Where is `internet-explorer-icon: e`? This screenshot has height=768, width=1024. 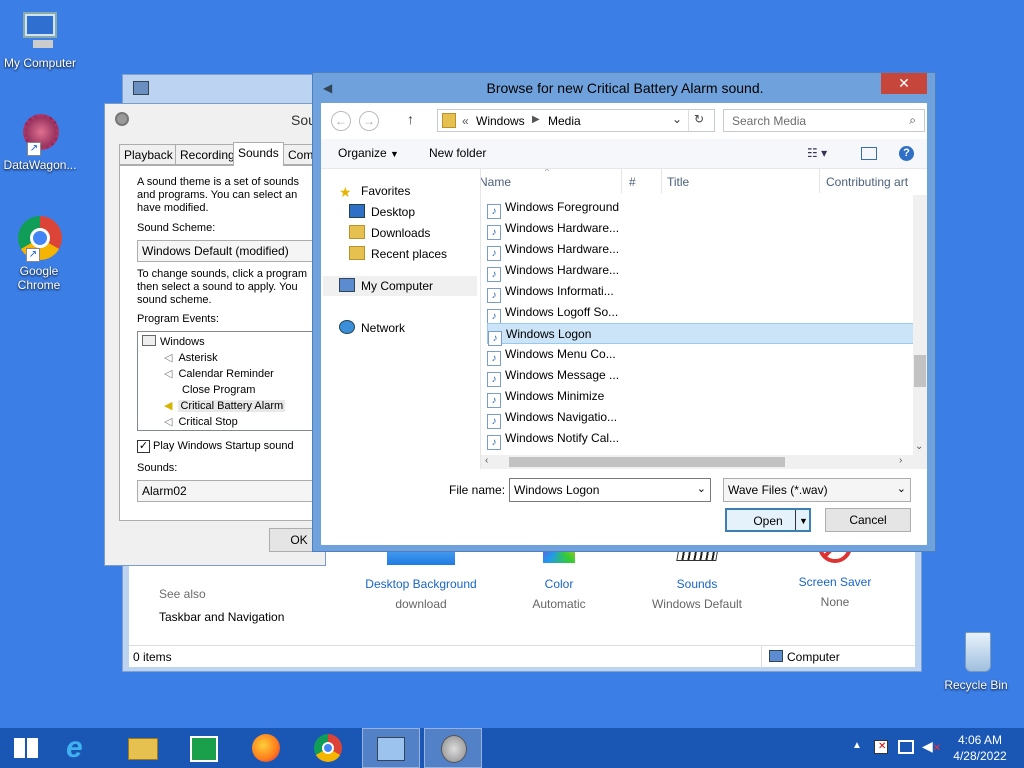 internet-explorer-icon: e is located at coordinates (74, 747).